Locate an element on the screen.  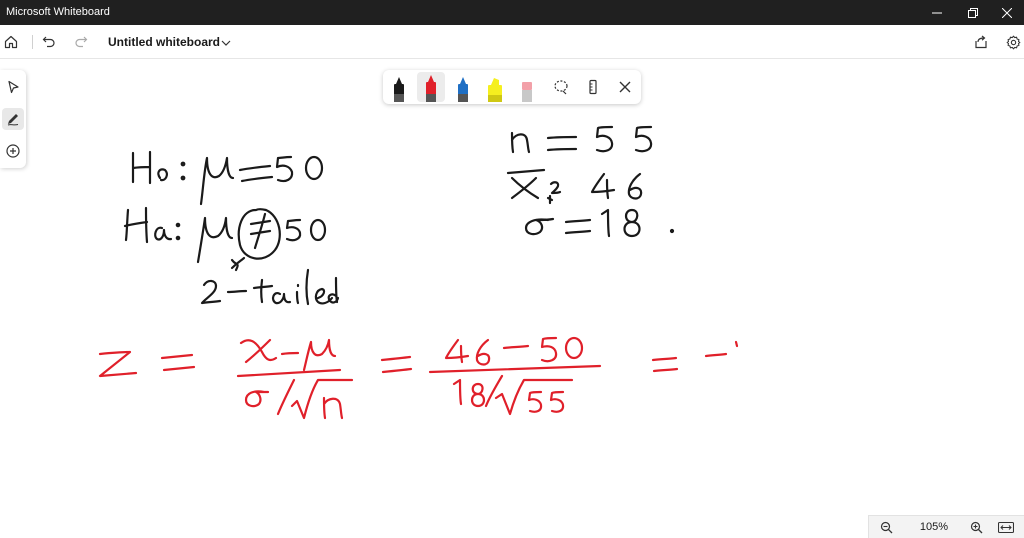
ink-std-dev is located at coordinates (599, 223).